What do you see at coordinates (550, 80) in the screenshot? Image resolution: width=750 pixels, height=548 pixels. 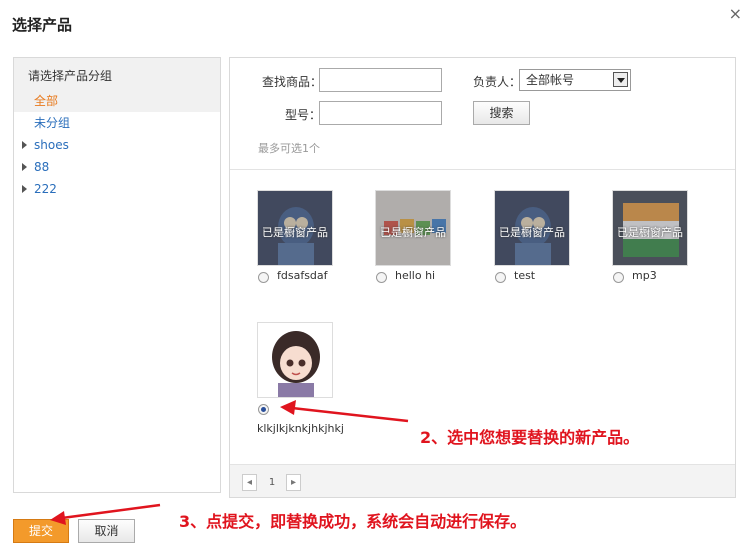 I see `owner-select-value: 全部帐号` at bounding box center [550, 80].